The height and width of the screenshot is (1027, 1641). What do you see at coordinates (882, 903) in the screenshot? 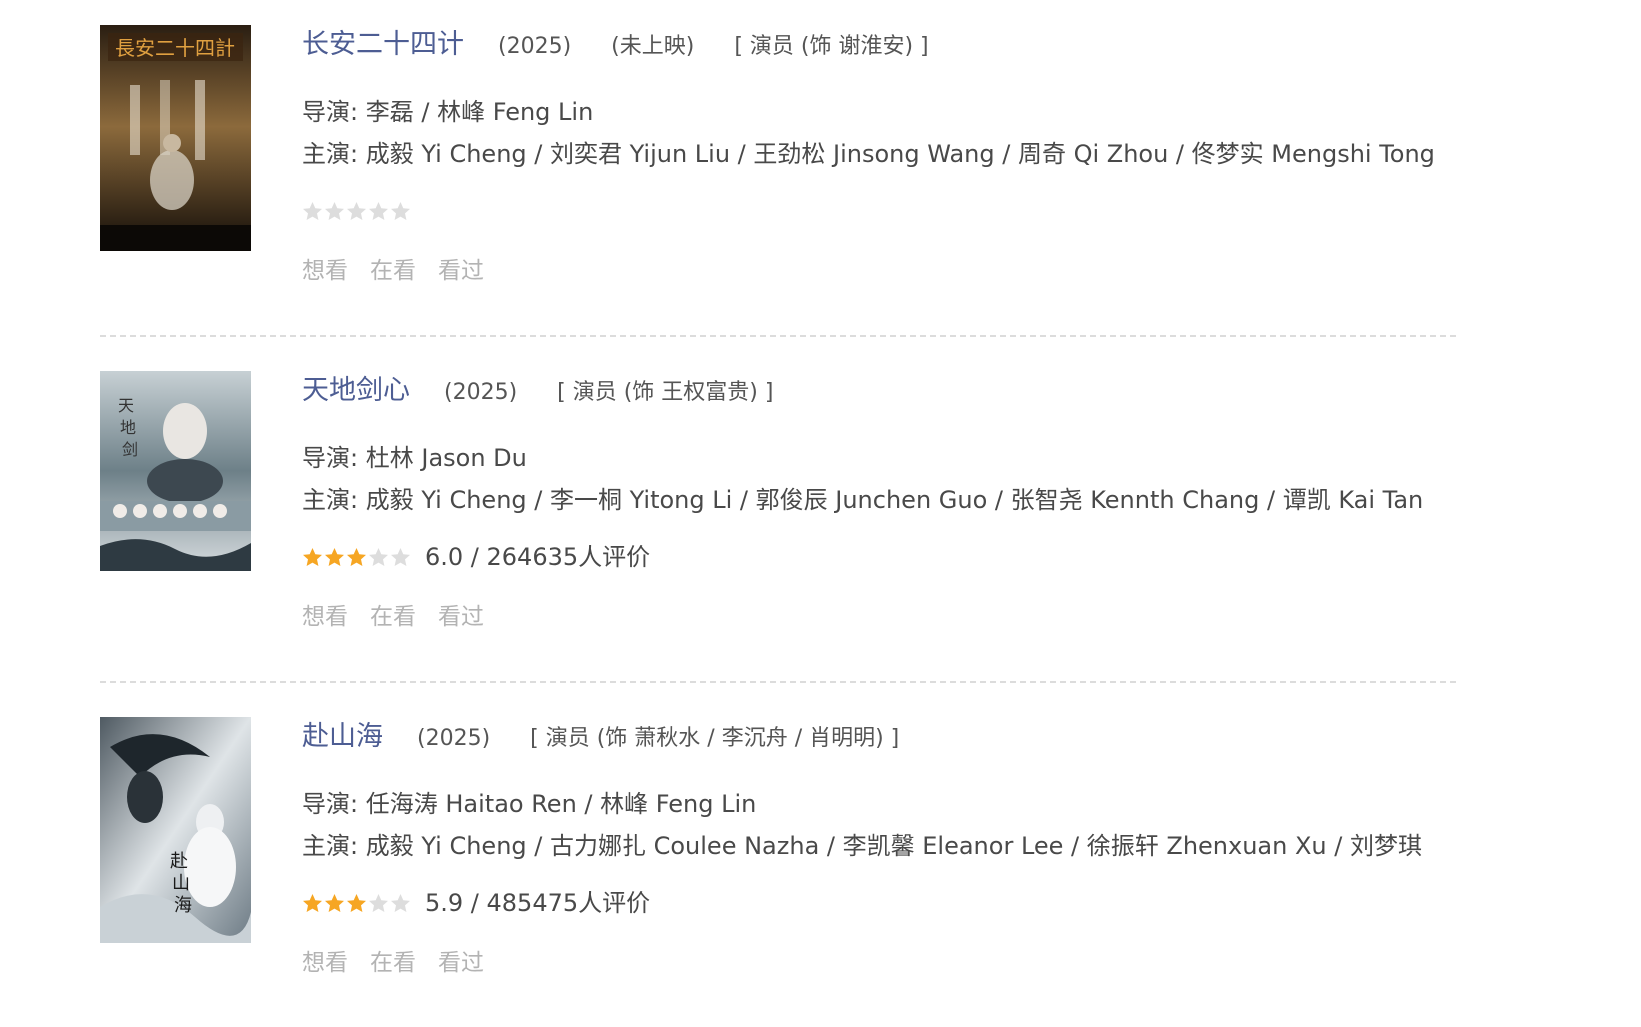
I see `rating-row: 5.9 / 485475人评价` at bounding box center [882, 903].